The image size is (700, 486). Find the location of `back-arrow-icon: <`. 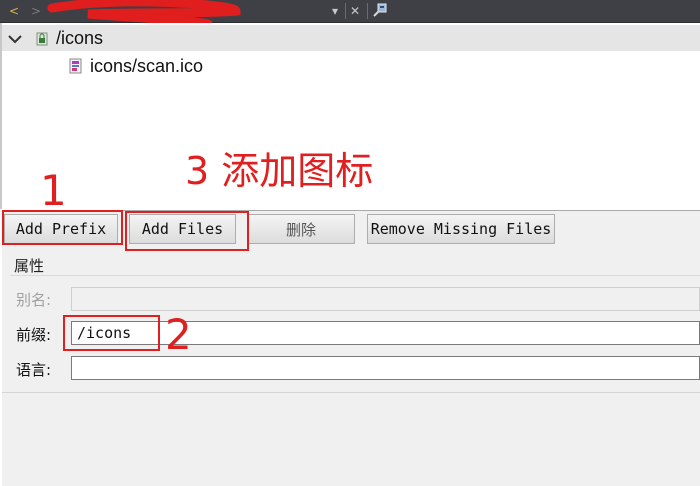

back-arrow-icon: < is located at coordinates (14, 11).